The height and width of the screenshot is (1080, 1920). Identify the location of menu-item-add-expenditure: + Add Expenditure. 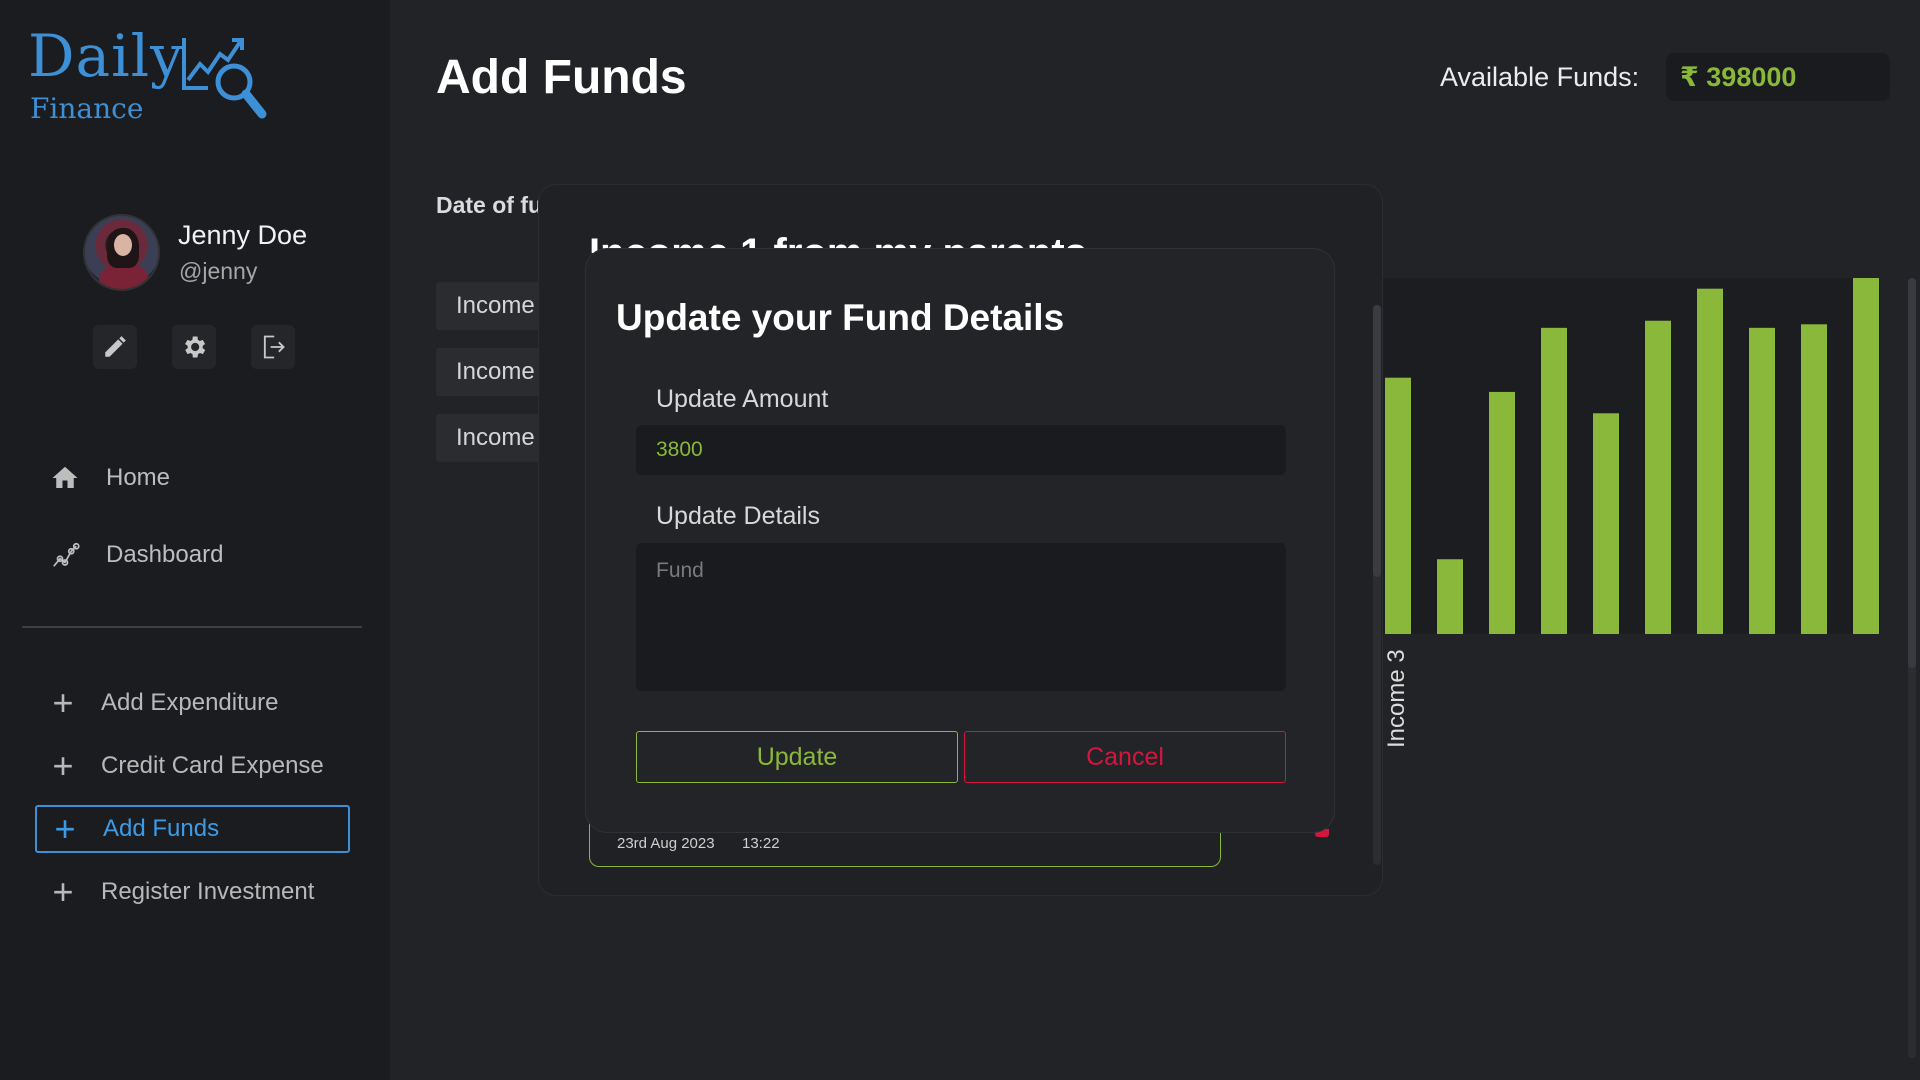
(192, 703).